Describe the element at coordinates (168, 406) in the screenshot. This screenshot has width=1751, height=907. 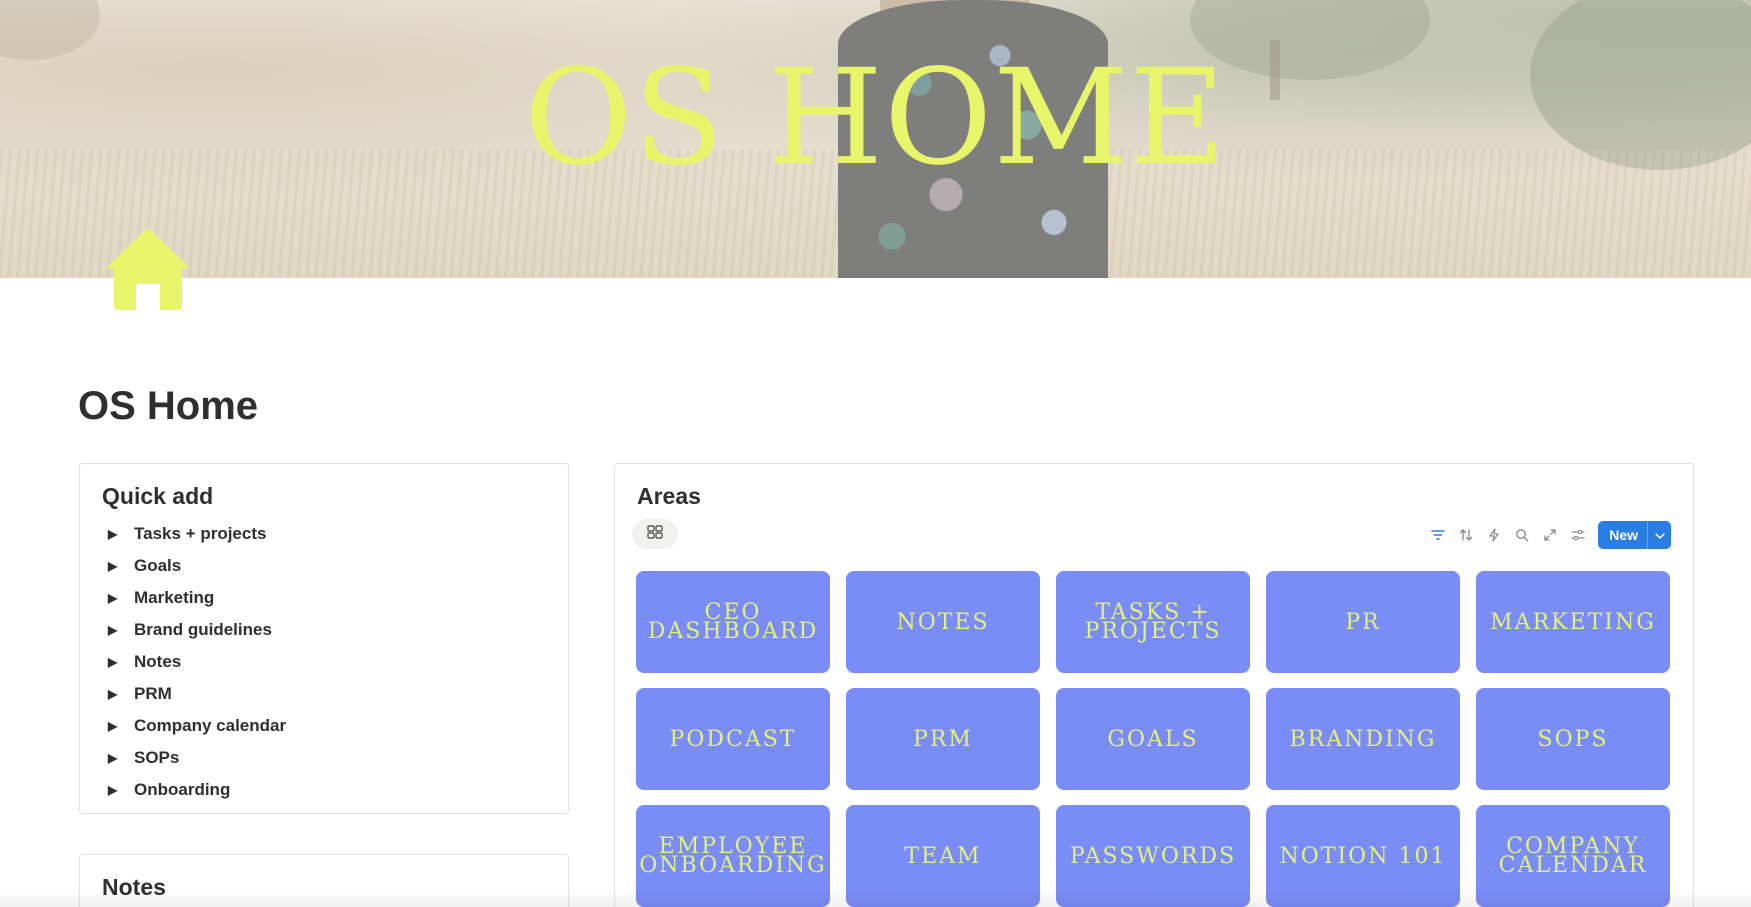
I see `page-title: OS Home` at that location.